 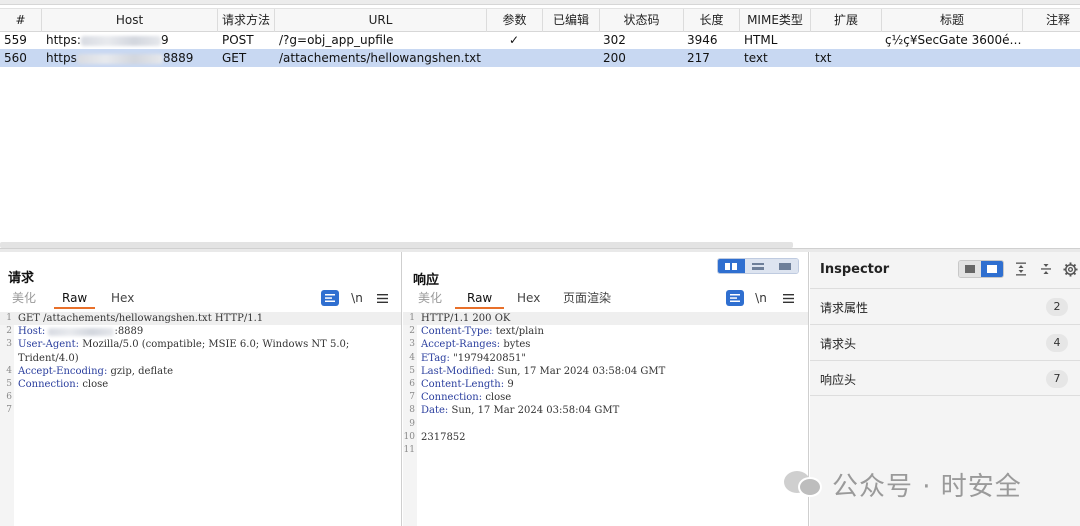 What do you see at coordinates (9, 344) in the screenshot?
I see `line-number: 3` at bounding box center [9, 344].